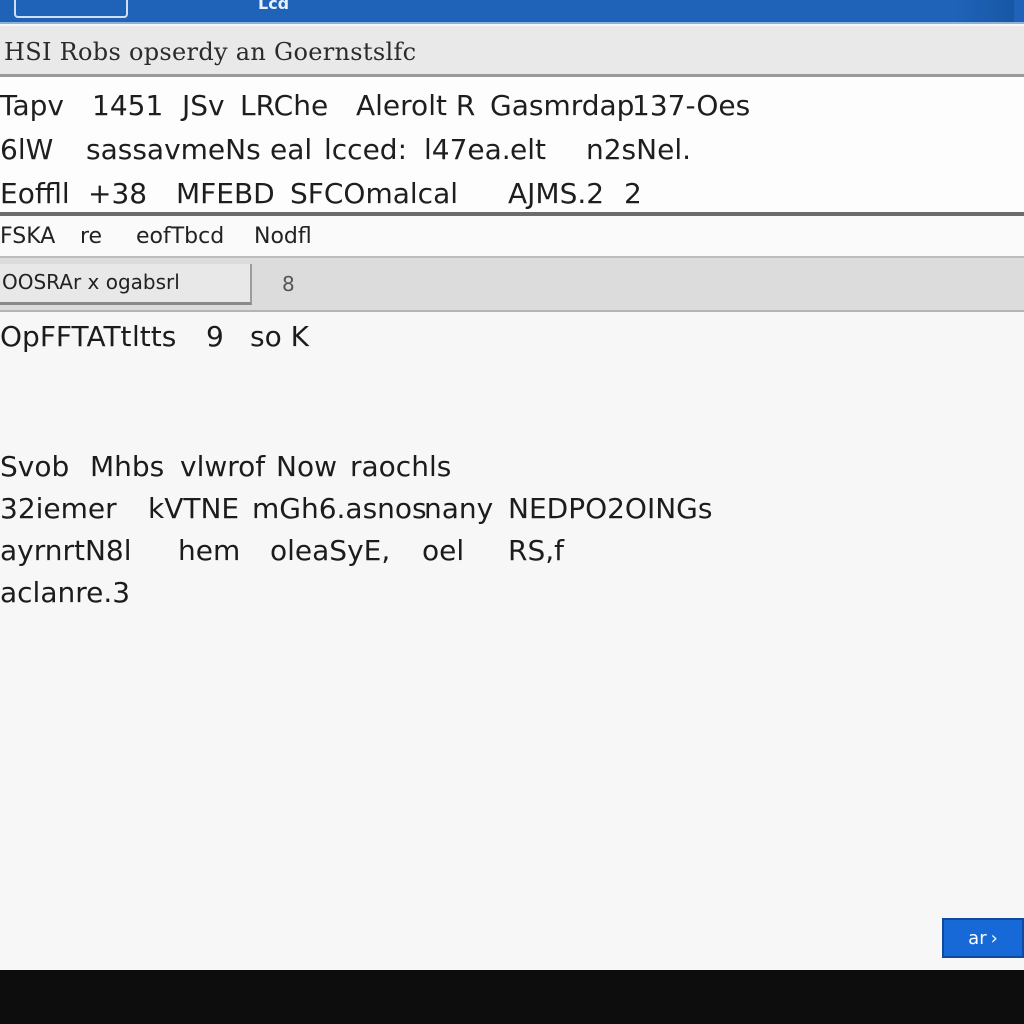 This screenshot has height=1024, width=1024. What do you see at coordinates (194, 508) in the screenshot?
I see `content-text: kVTNE` at bounding box center [194, 508].